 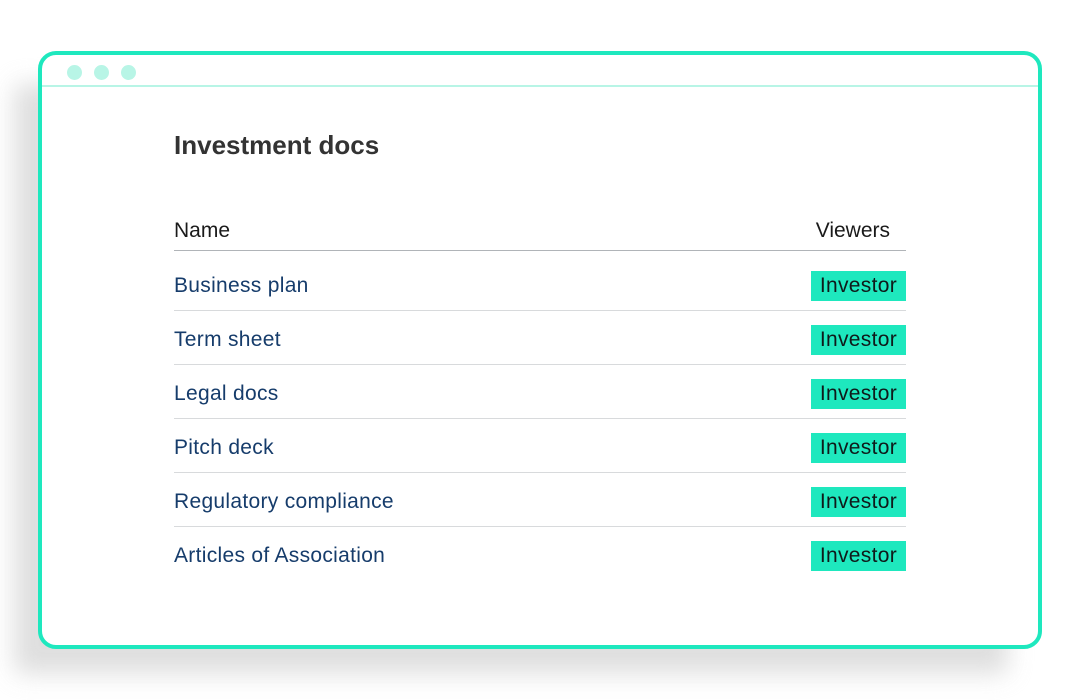 I want to click on document-name-link: Articles of Association, so click(x=279, y=556).